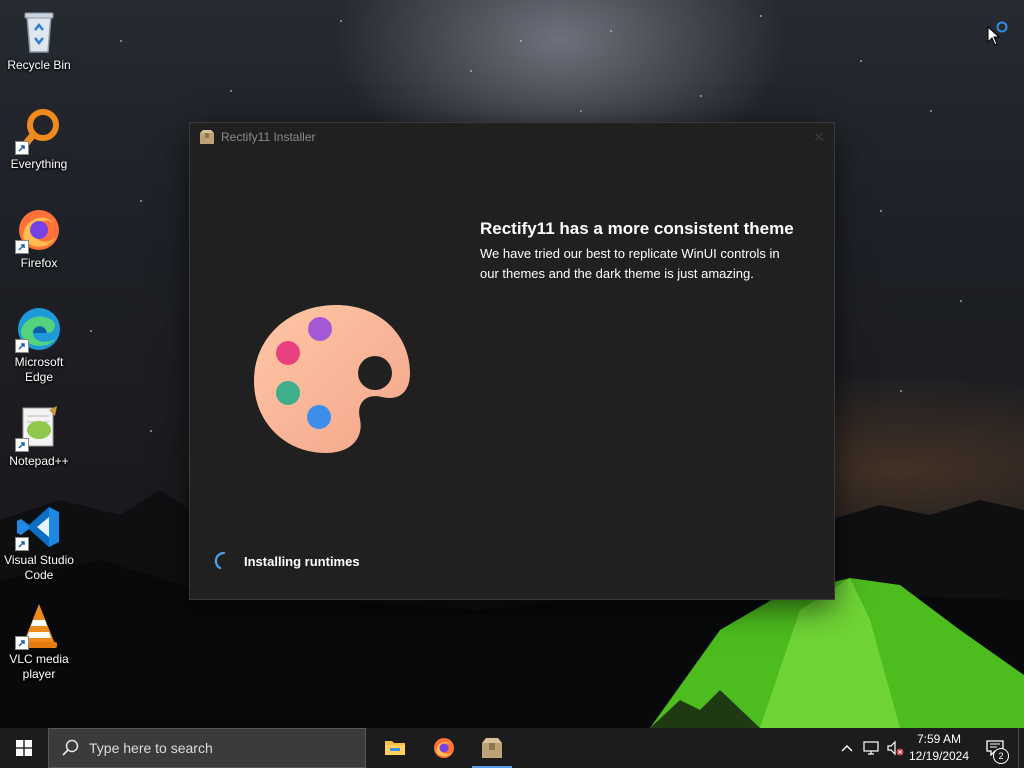 Image resolution: width=1024 pixels, height=768 pixels. I want to click on desktop-icon-edge: Microsoft Edge, so click(39, 345).